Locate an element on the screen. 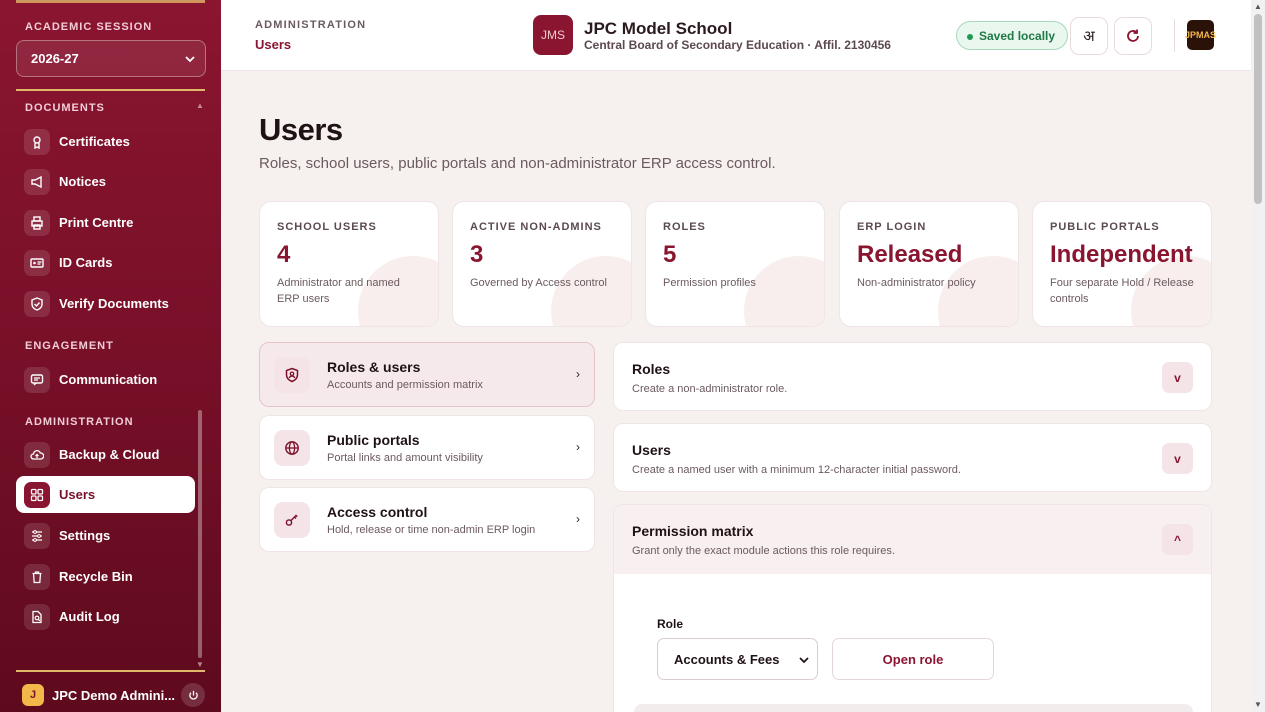 This screenshot has width=1265, height=712. section-administration: ADMINISTRATION is located at coordinates (79, 422).